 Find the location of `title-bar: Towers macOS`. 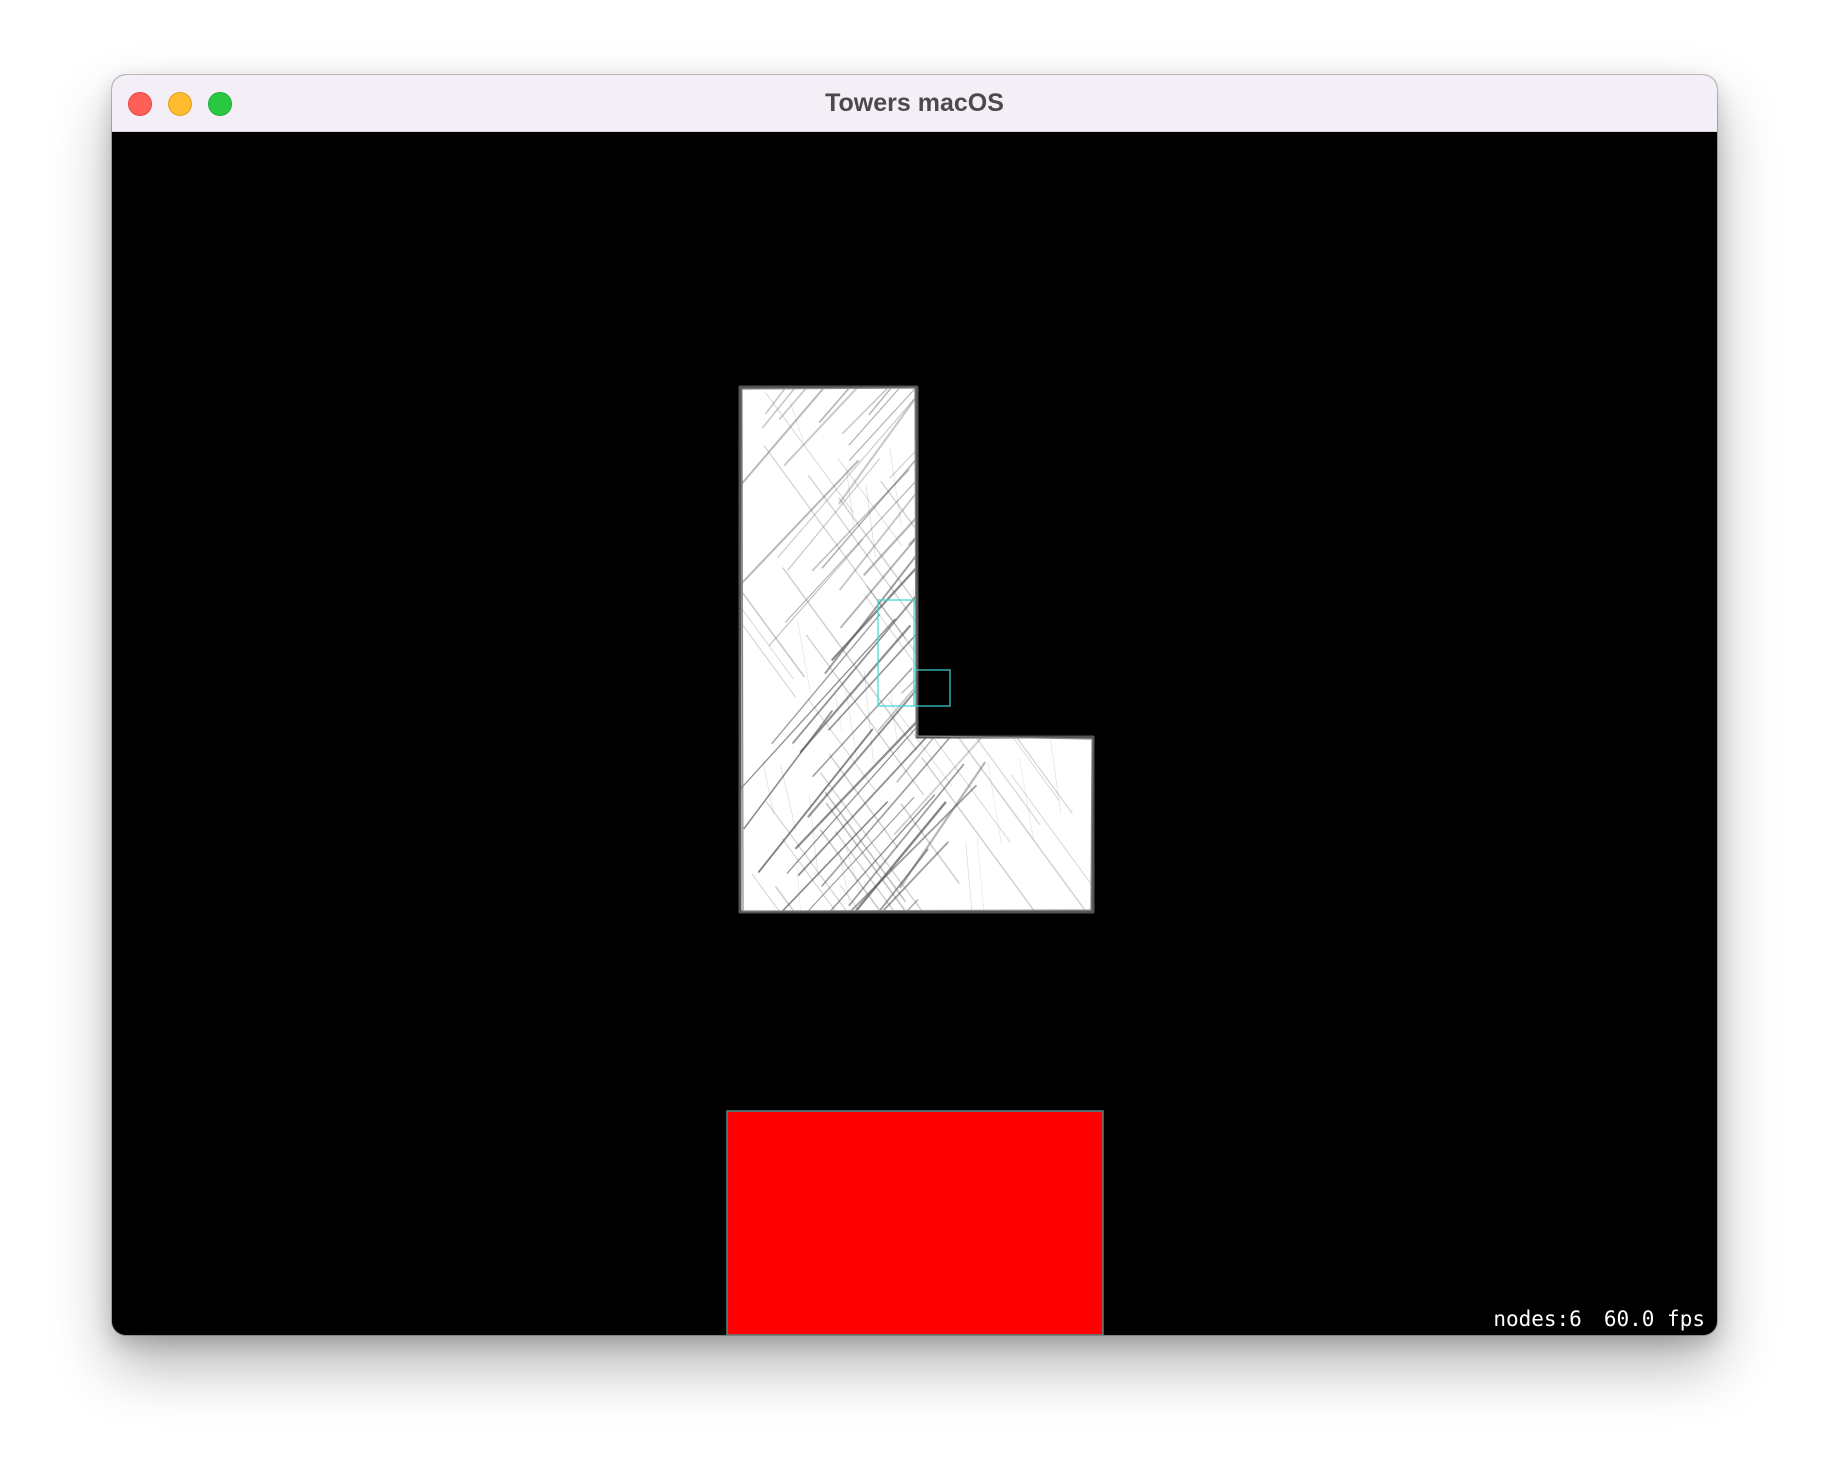

title-bar: Towers macOS is located at coordinates (914, 103).